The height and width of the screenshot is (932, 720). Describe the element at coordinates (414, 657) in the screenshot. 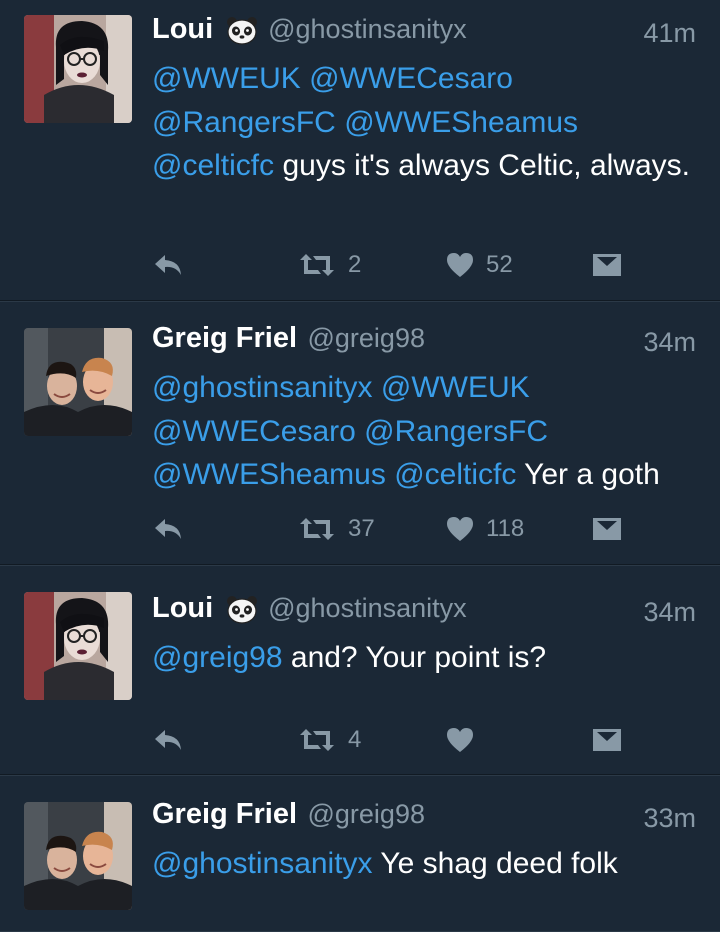

I see `tweet-text-plain: and? Your point is?` at that location.